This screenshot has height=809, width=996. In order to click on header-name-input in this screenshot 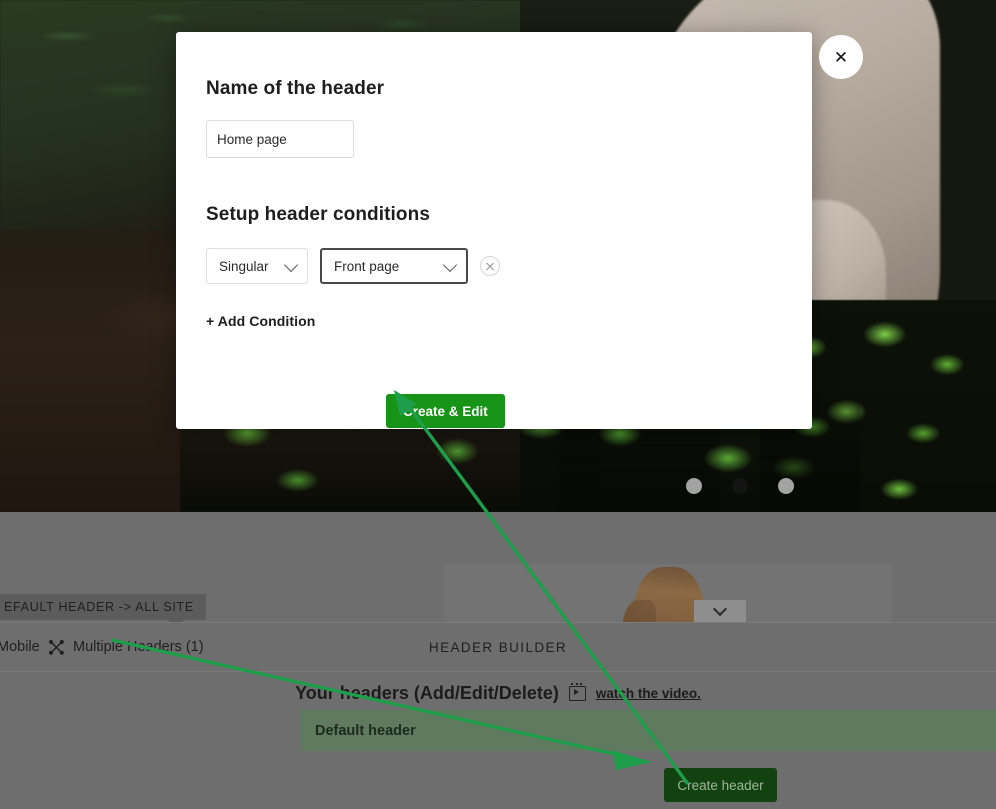, I will do `click(280, 139)`.